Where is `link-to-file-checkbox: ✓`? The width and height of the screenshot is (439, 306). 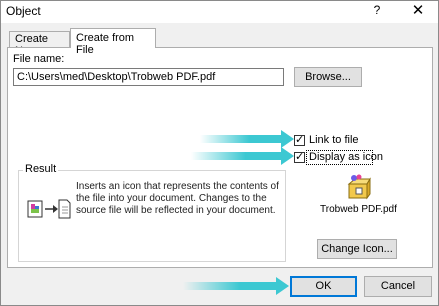
link-to-file-checkbox: ✓ is located at coordinates (299, 140).